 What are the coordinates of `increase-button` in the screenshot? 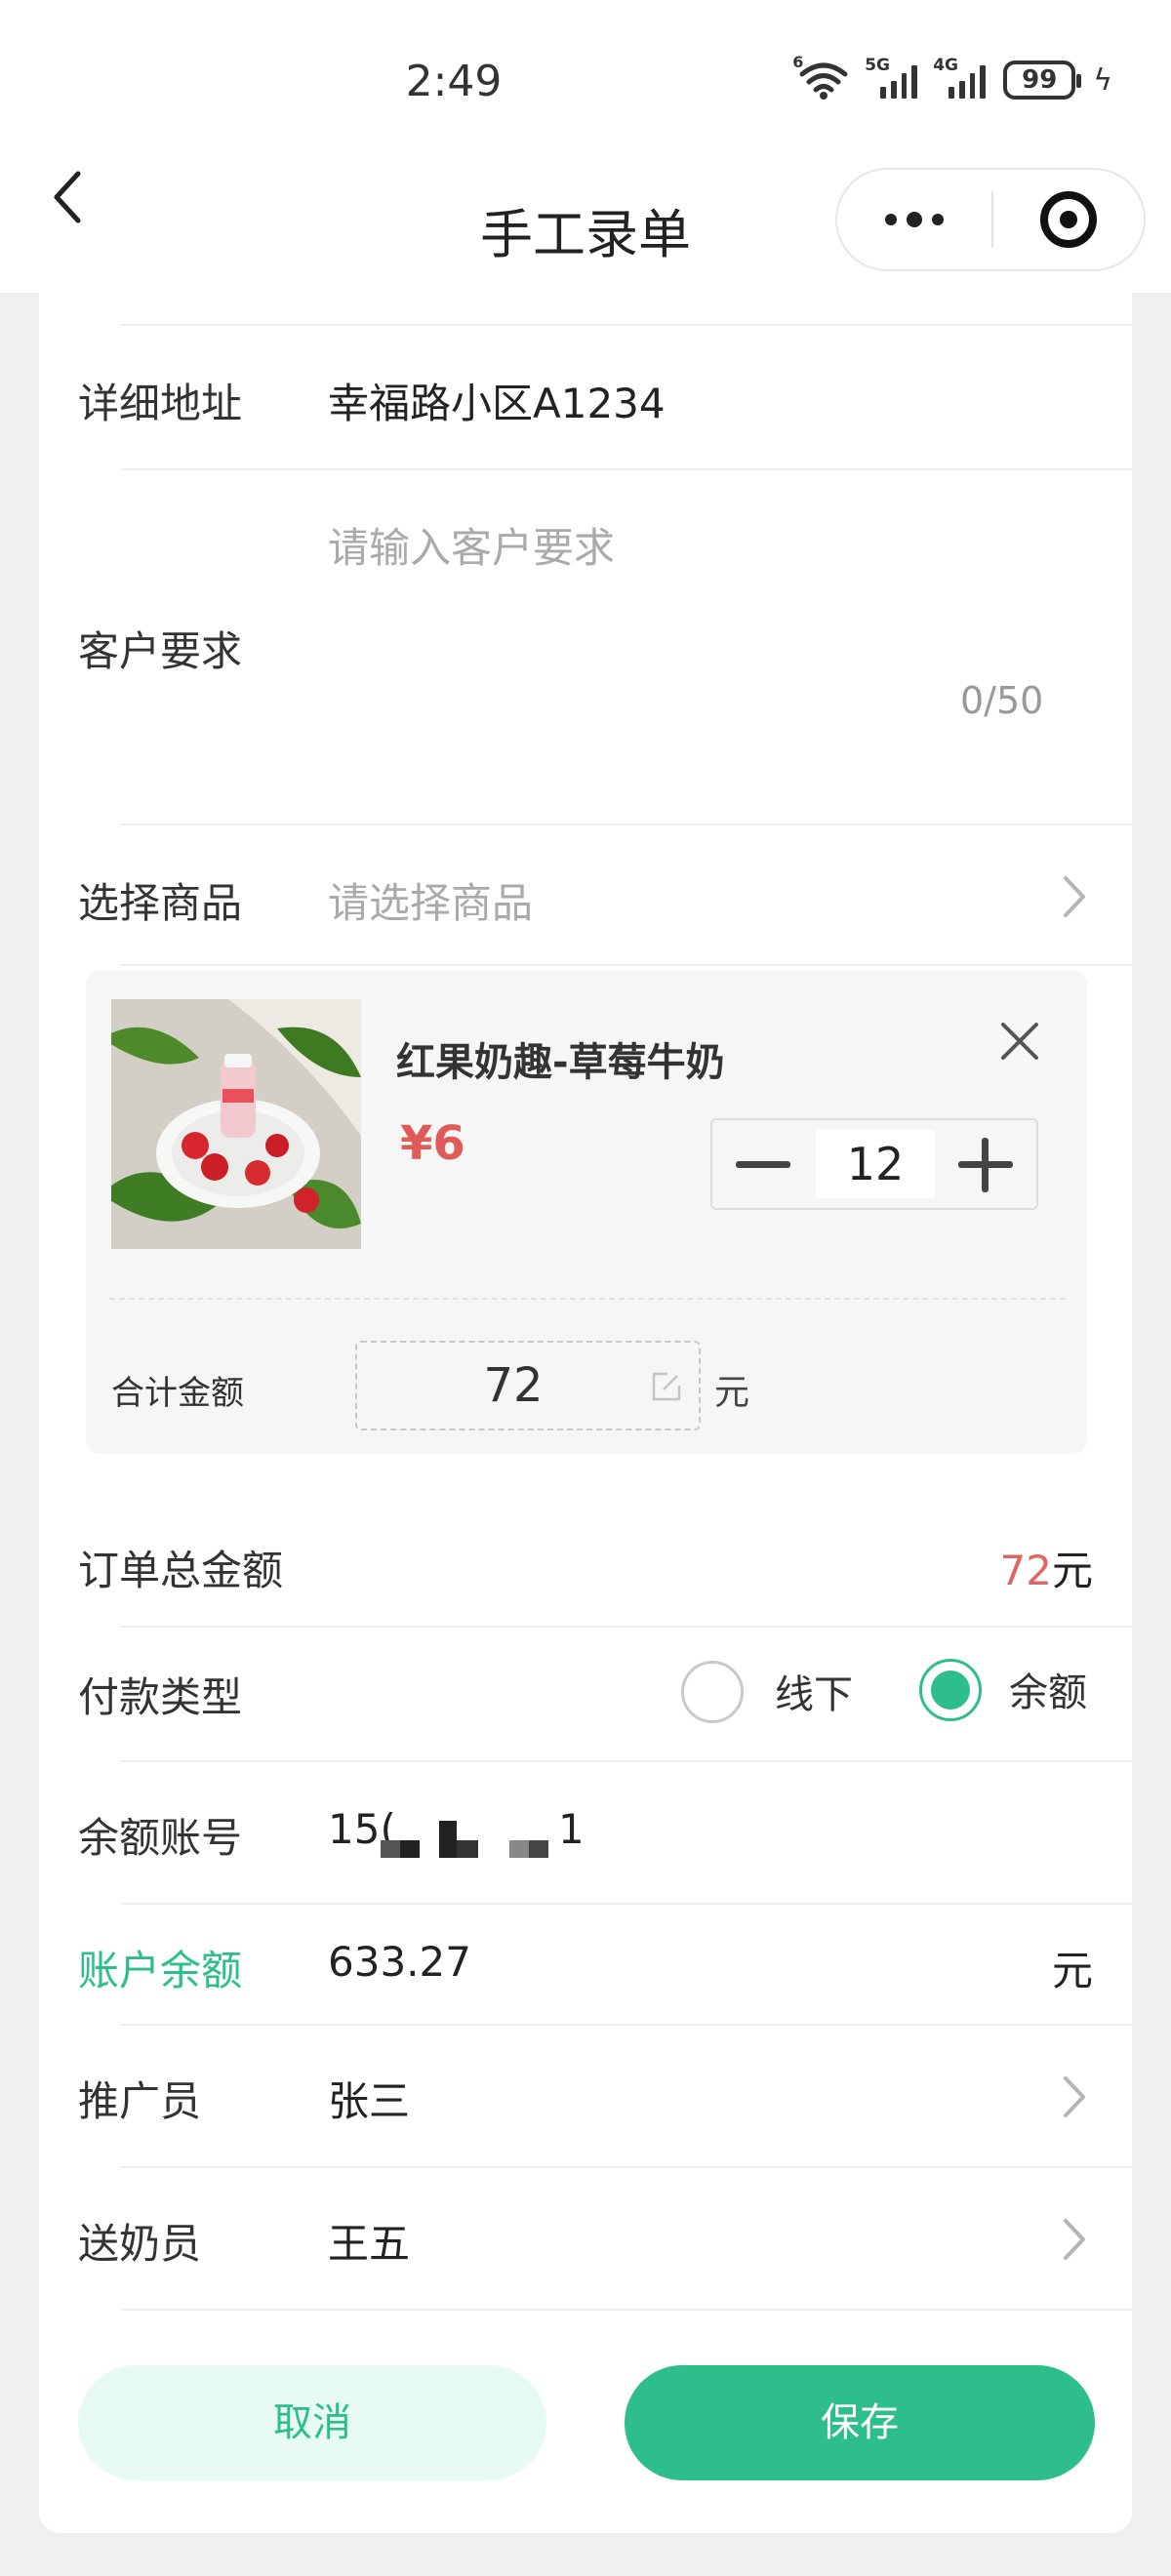 It's located at (985, 1164).